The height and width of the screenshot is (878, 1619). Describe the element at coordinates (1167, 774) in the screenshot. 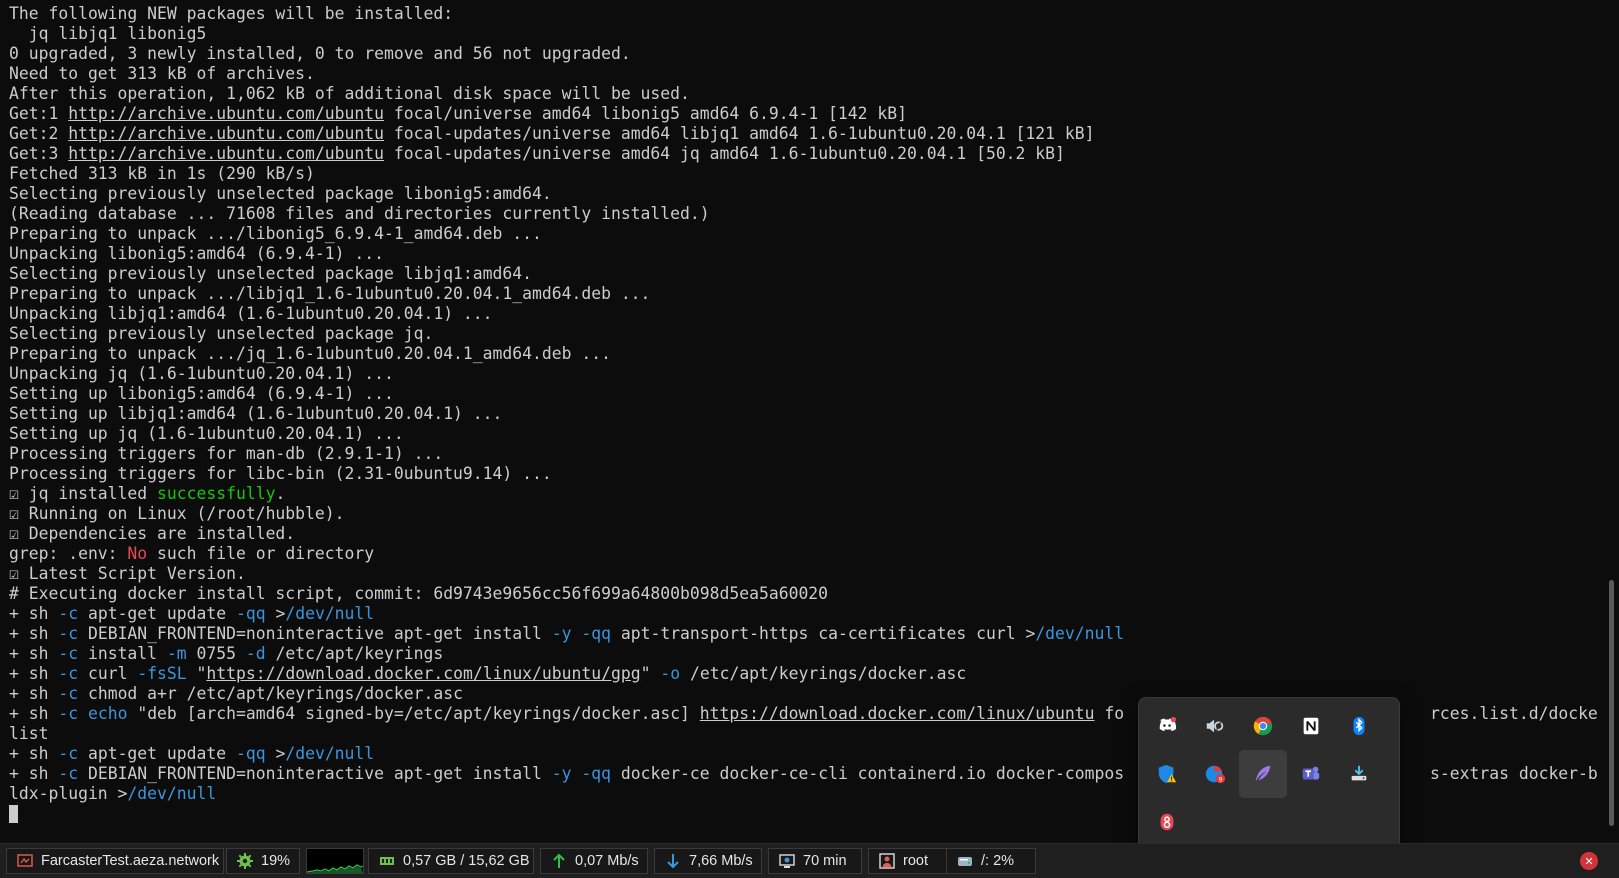

I see `windows-security-warning-icon` at that location.